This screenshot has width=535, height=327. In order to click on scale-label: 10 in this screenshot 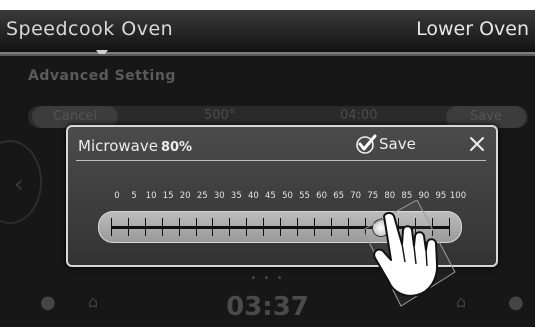, I will do `click(151, 196)`.